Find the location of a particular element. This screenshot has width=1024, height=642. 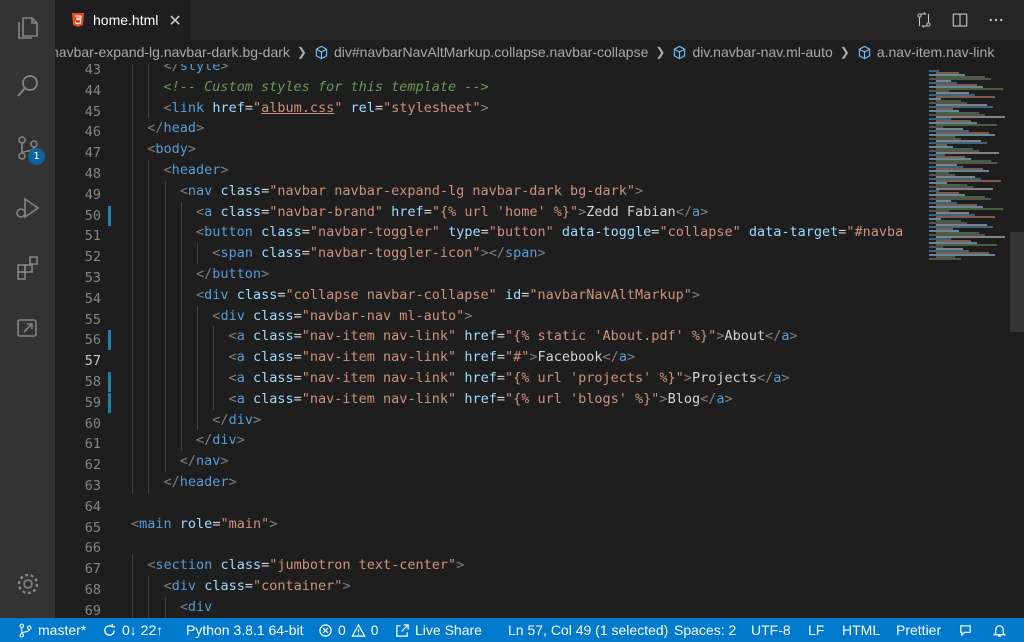

run-debug-icon is located at coordinates (27, 208).